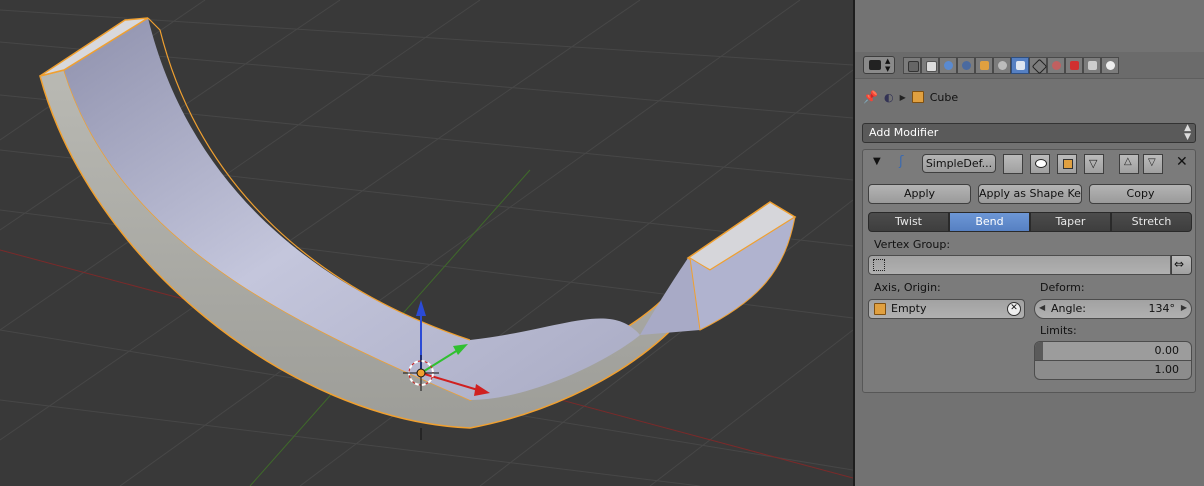 This screenshot has height=486, width=1204. I want to click on collapse-arrow-icon: ▼, so click(877, 161).